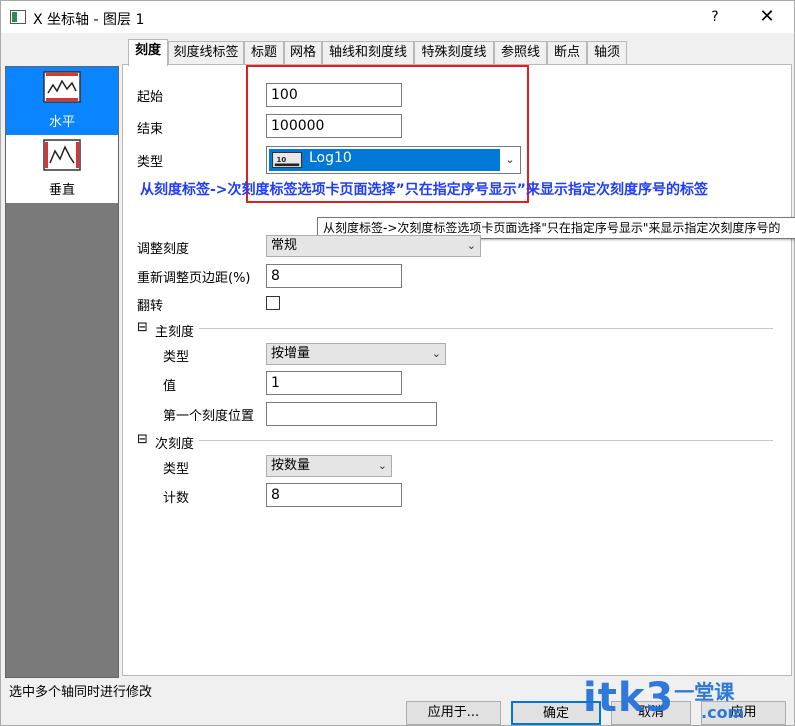 This screenshot has height=726, width=795. Describe the element at coordinates (715, 17) in the screenshot. I see `help-button: ?` at that location.